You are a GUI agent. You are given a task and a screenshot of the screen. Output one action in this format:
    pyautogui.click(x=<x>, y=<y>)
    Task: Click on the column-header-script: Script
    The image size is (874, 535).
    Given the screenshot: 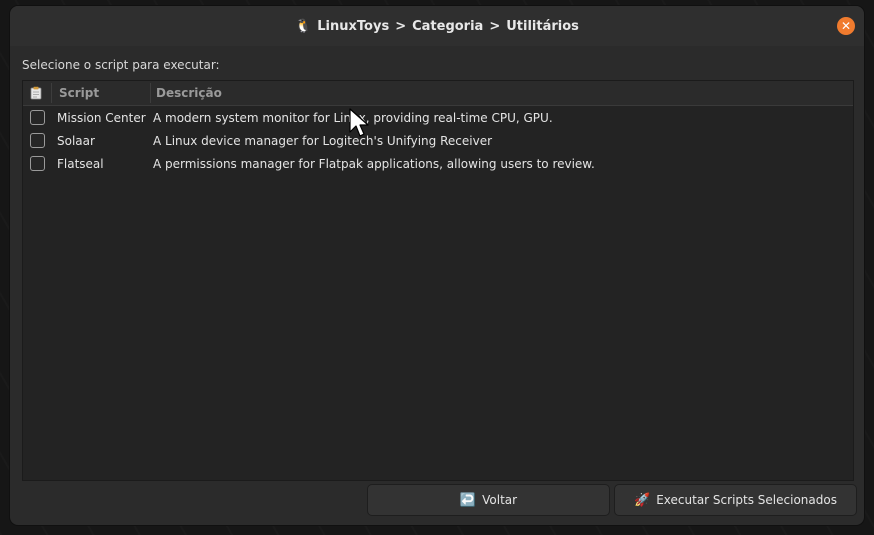 What is the action you would take?
    pyautogui.click(x=79, y=93)
    